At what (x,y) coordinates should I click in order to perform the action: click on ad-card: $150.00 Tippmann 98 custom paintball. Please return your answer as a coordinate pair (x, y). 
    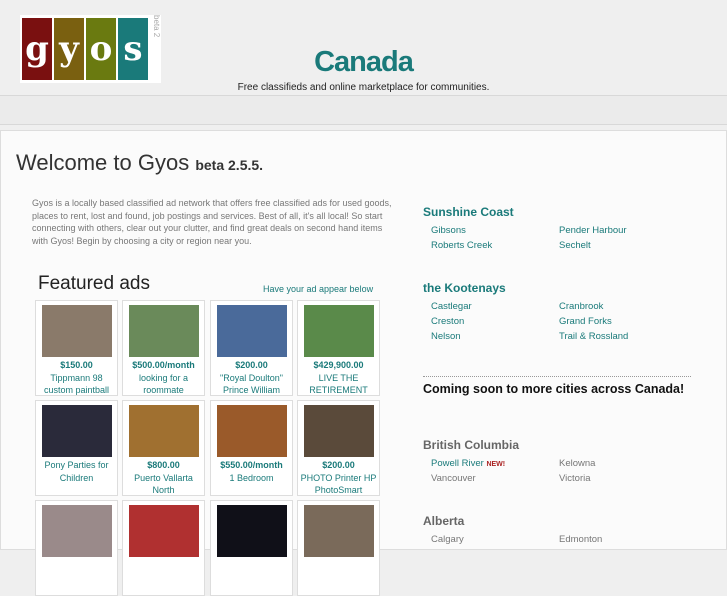
    Looking at the image, I should click on (76, 348).